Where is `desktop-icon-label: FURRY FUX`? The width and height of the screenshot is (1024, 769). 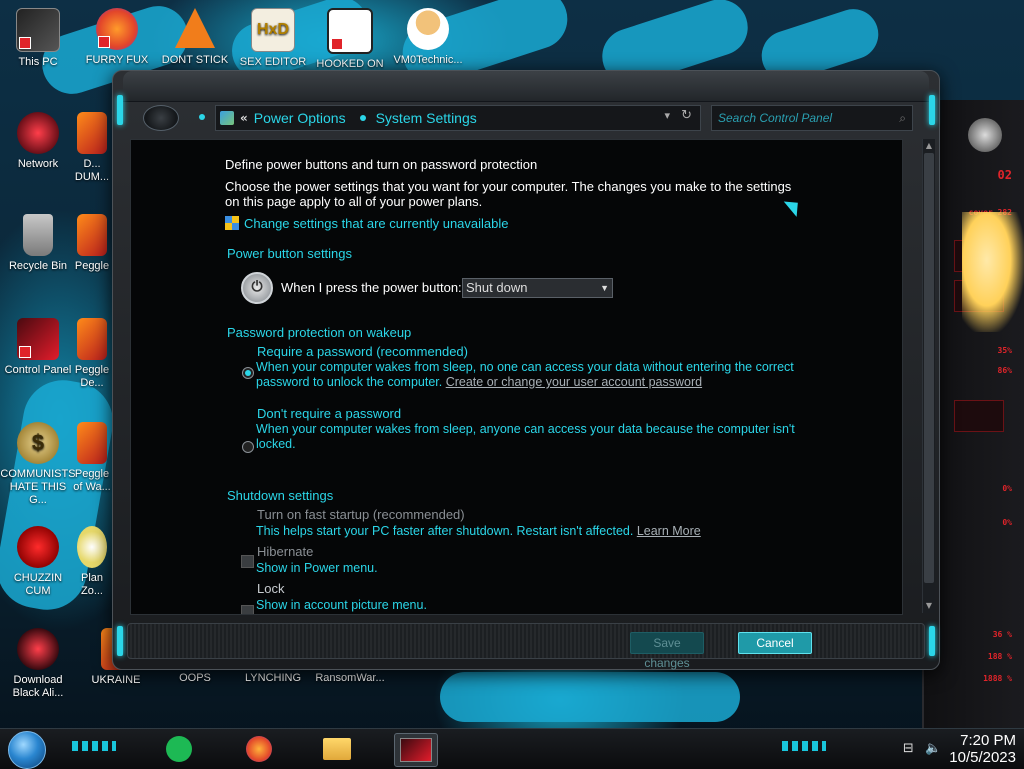 desktop-icon-label: FURRY FUX is located at coordinates (117, 60).